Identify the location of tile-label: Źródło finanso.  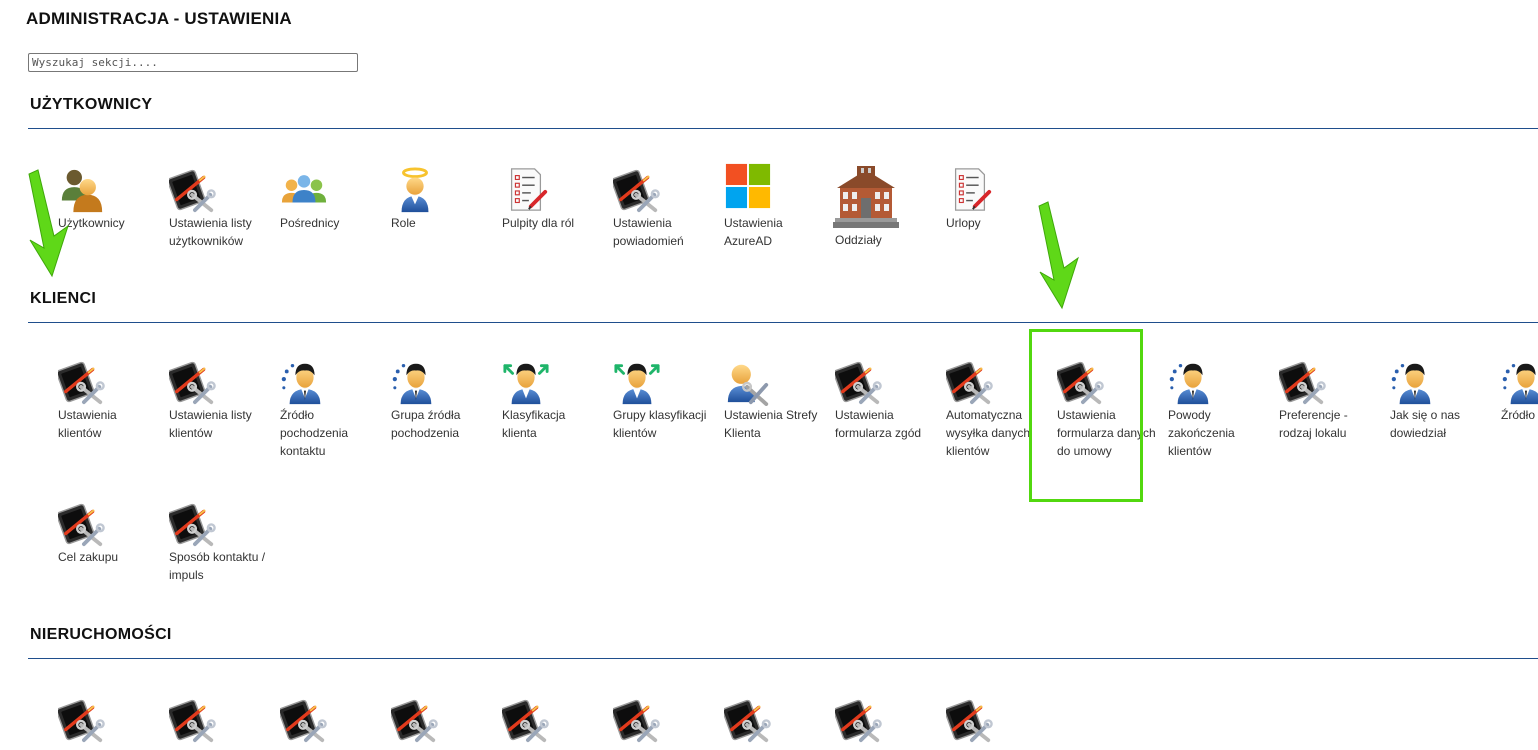
(1519, 415).